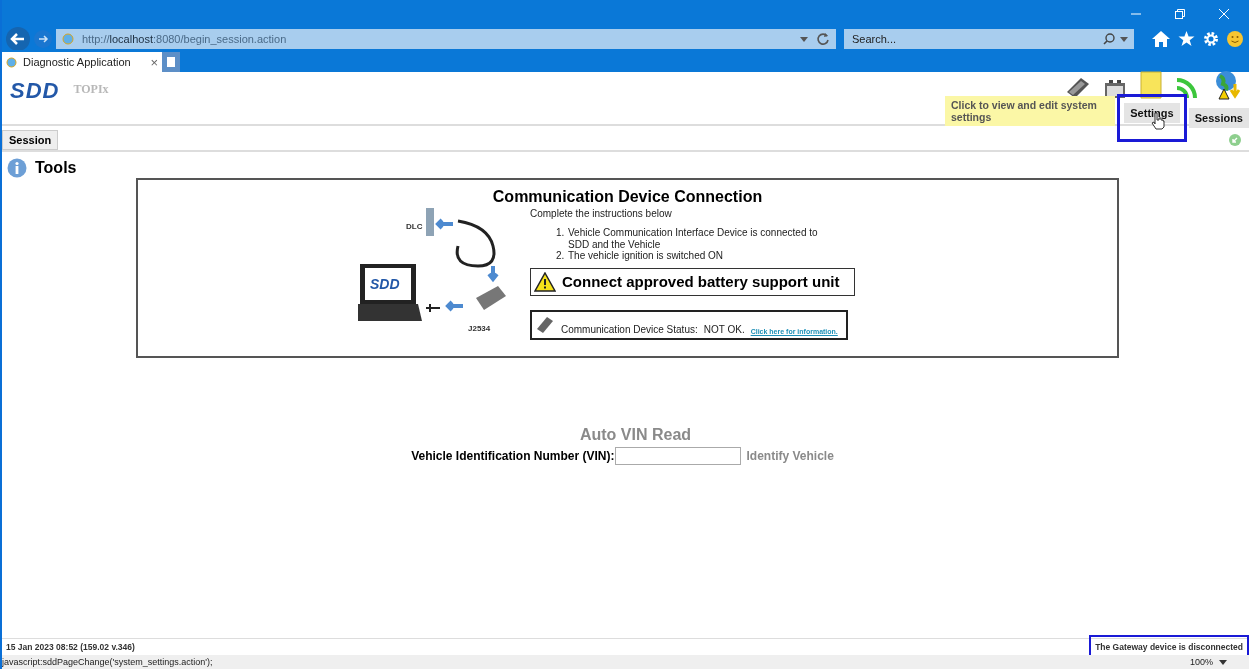 The width and height of the screenshot is (1249, 669). I want to click on globe-warning-icon, so click(1227, 85).